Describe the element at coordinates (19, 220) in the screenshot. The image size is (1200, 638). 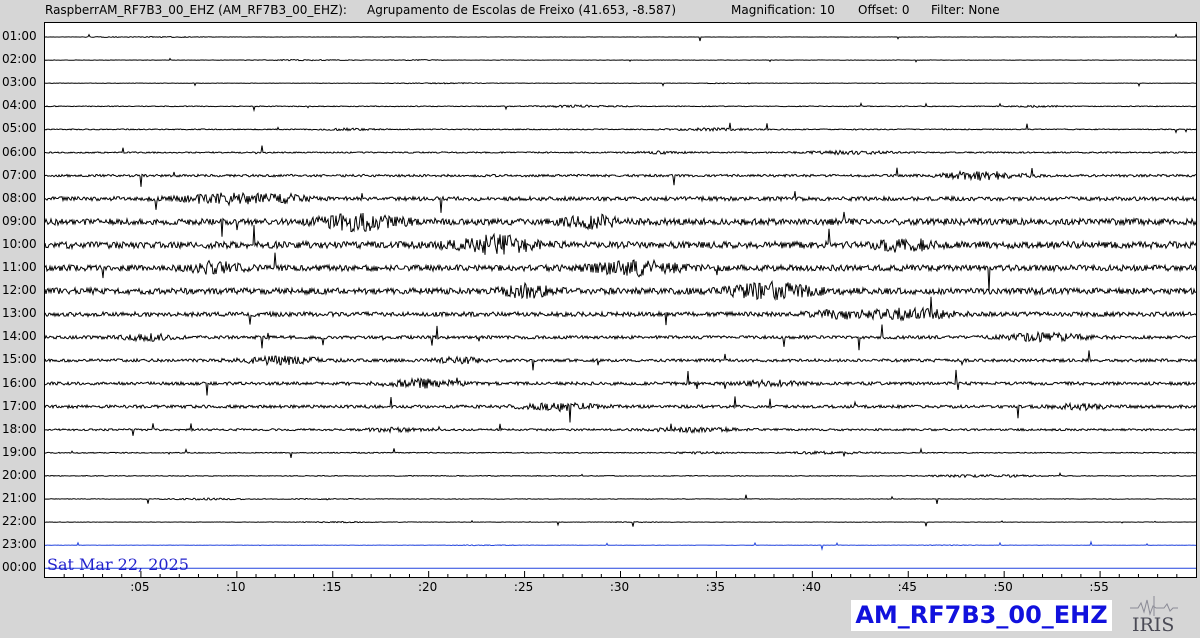
I see `hour-label: 09:00` at that location.